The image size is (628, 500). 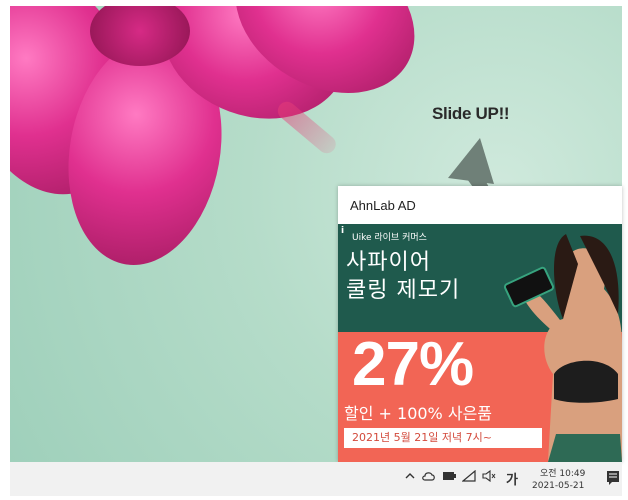 What do you see at coordinates (403, 290) in the screenshot?
I see `ad-product-line2: 쿨링 제모기` at bounding box center [403, 290].